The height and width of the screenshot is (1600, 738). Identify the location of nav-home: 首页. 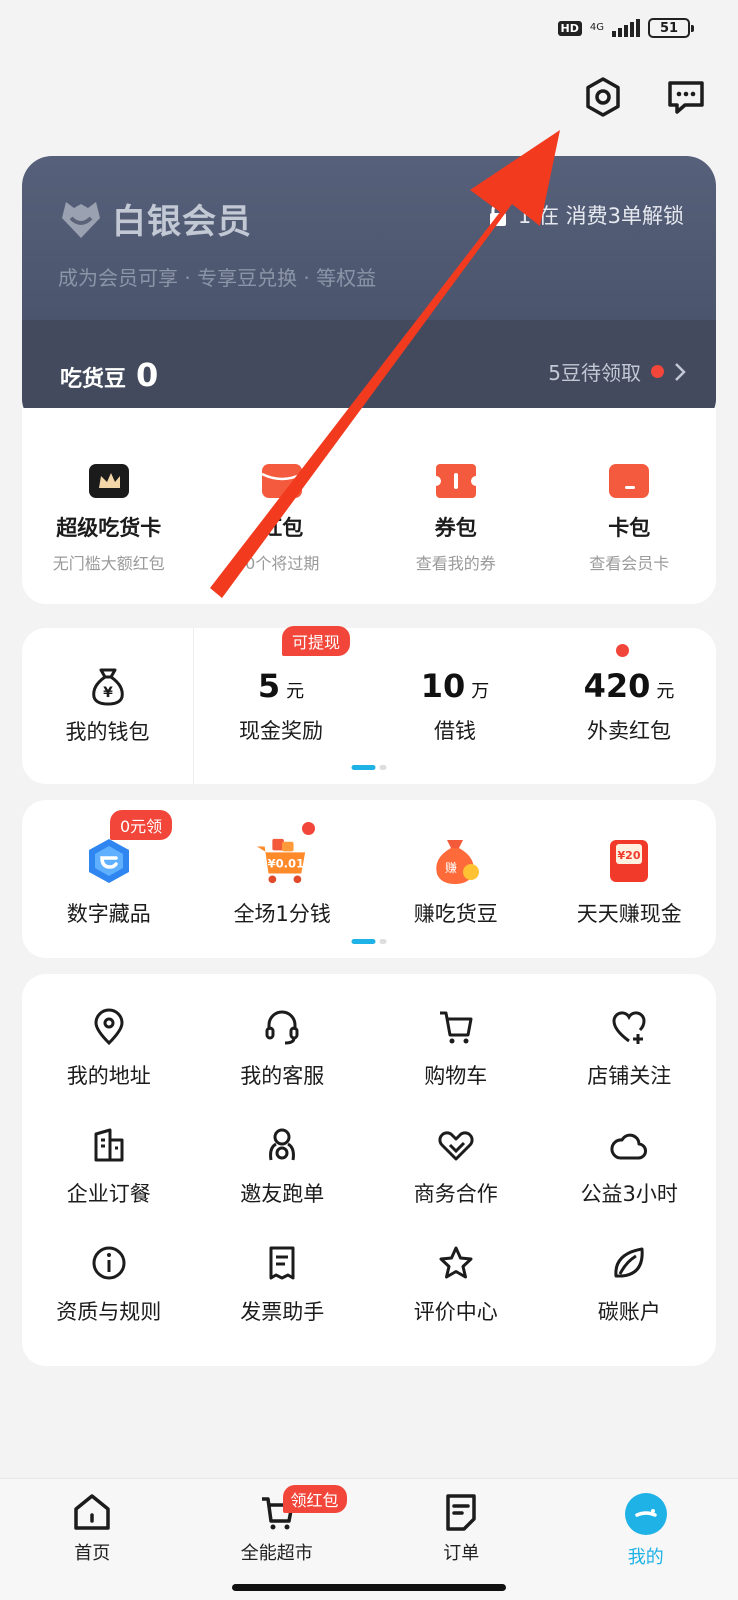
(92, 1539).